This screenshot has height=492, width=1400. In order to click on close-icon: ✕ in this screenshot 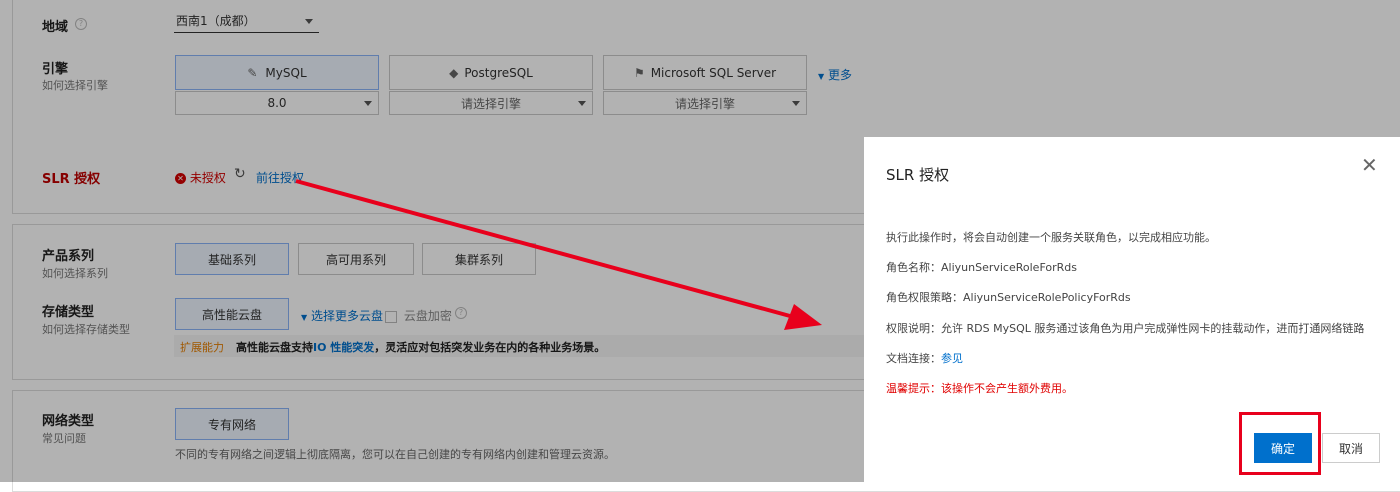, I will do `click(1369, 165)`.